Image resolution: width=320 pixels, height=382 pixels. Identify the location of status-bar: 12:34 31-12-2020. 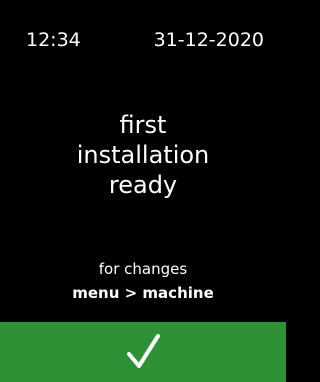
(143, 40).